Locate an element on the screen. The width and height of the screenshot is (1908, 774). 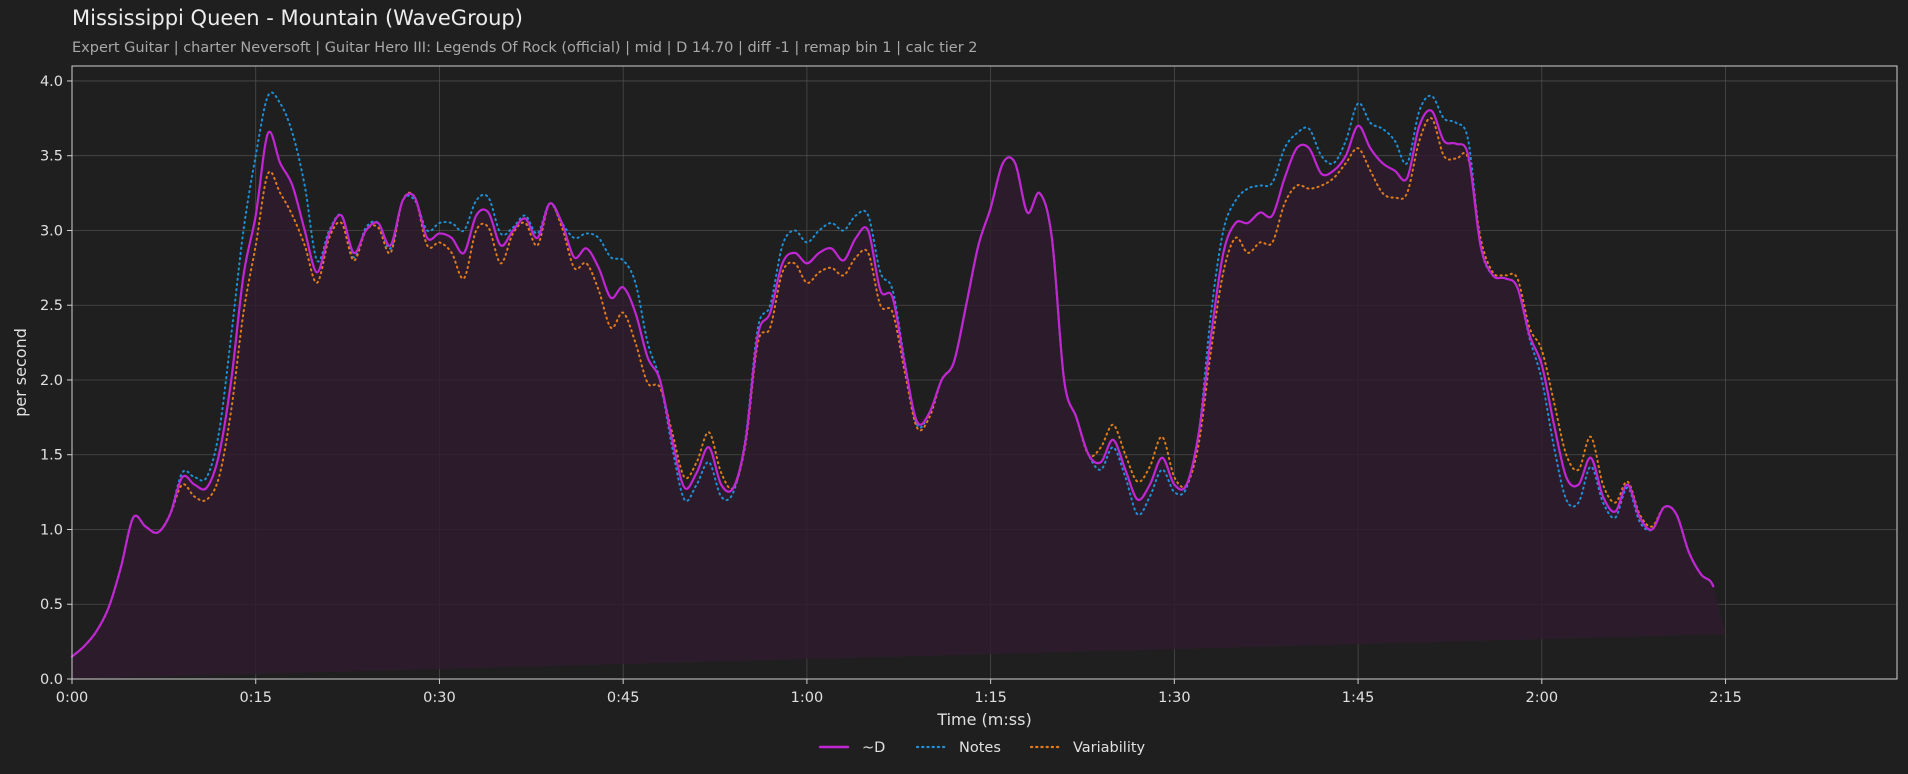
x-tick-label: 0:30 is located at coordinates (439, 698).